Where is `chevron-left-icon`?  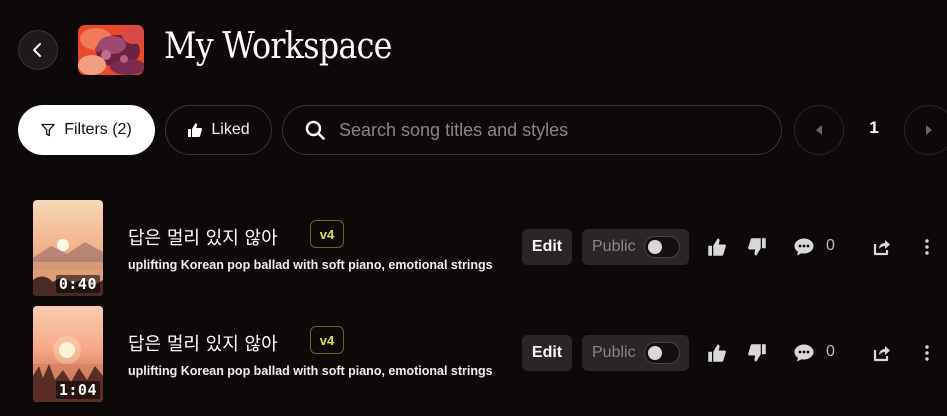
chevron-left-icon is located at coordinates (37, 50).